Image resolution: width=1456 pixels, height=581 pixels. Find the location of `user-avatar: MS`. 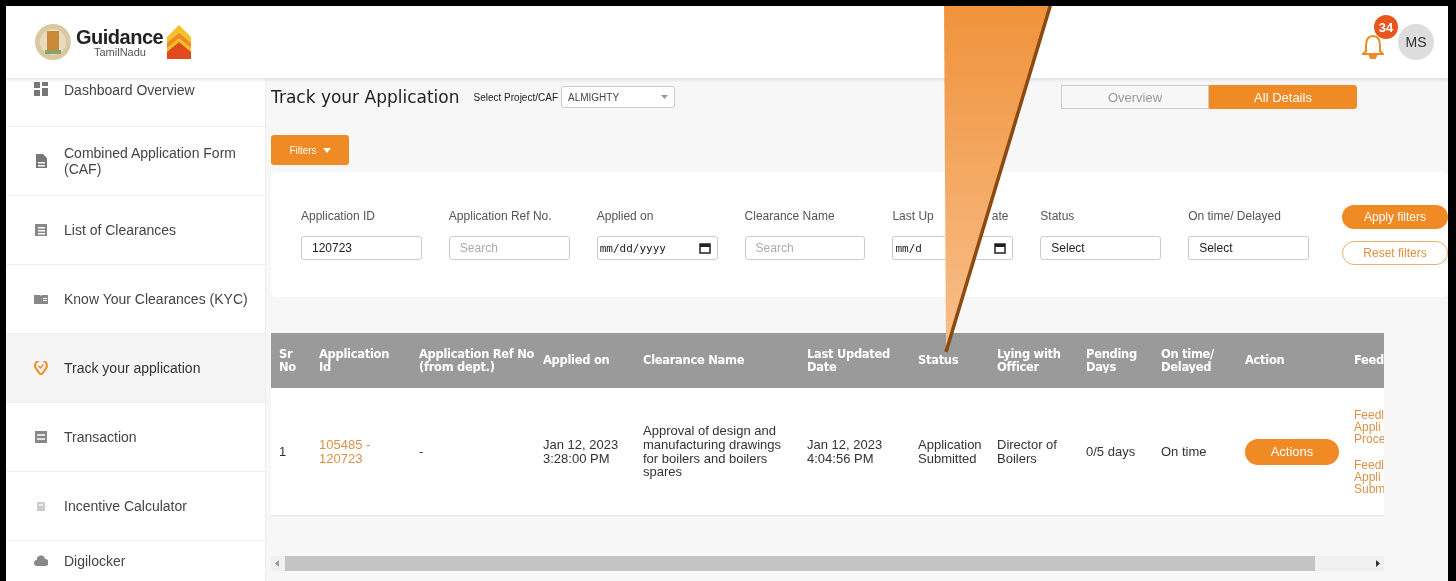

user-avatar: MS is located at coordinates (1416, 42).